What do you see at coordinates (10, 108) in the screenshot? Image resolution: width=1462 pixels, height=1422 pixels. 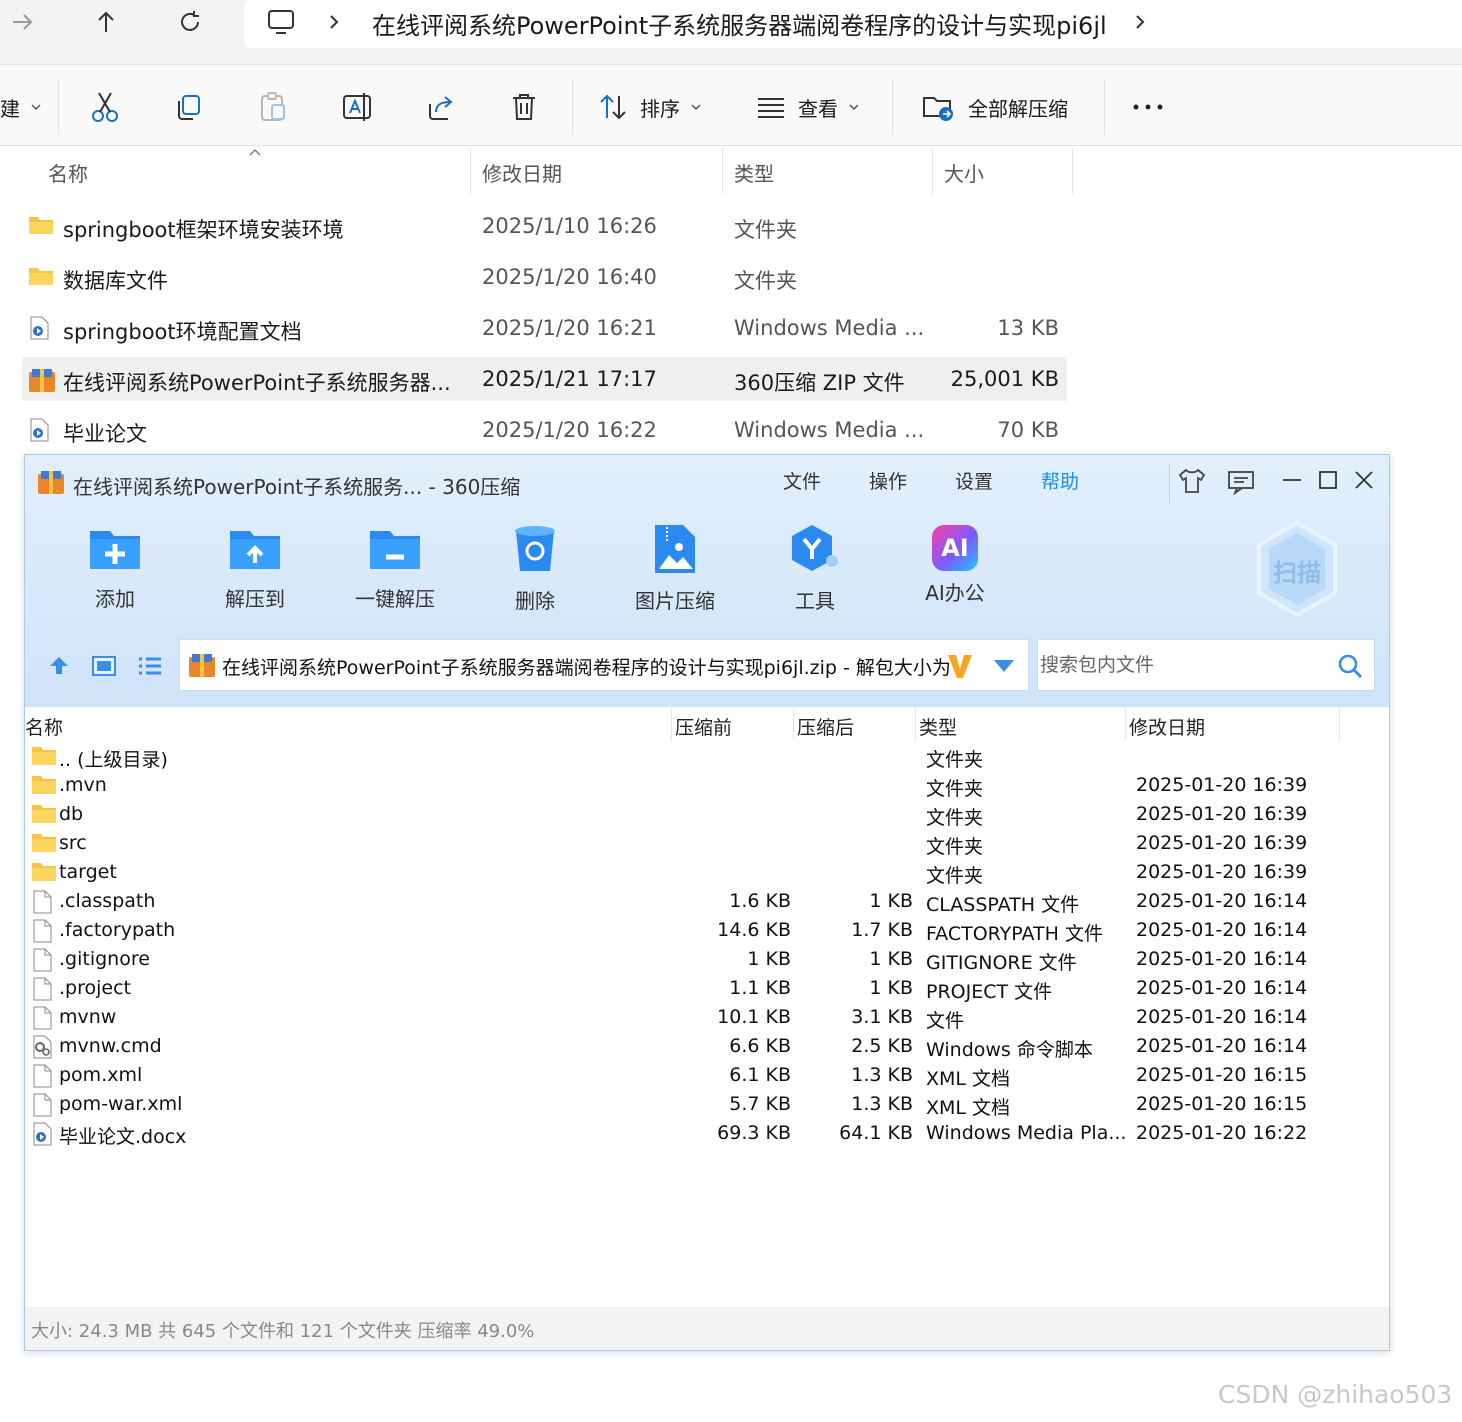 I see `new-button-label: 建` at bounding box center [10, 108].